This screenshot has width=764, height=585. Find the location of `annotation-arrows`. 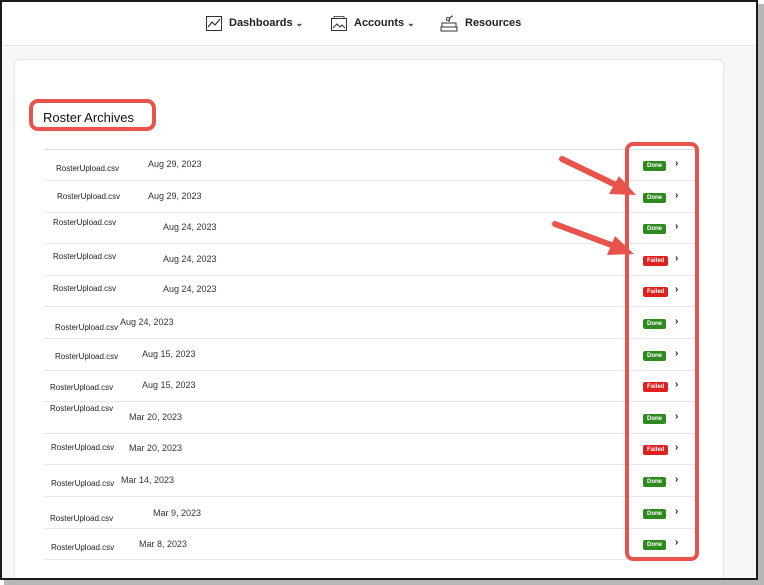

annotation-arrows is located at coordinates (594, 205).